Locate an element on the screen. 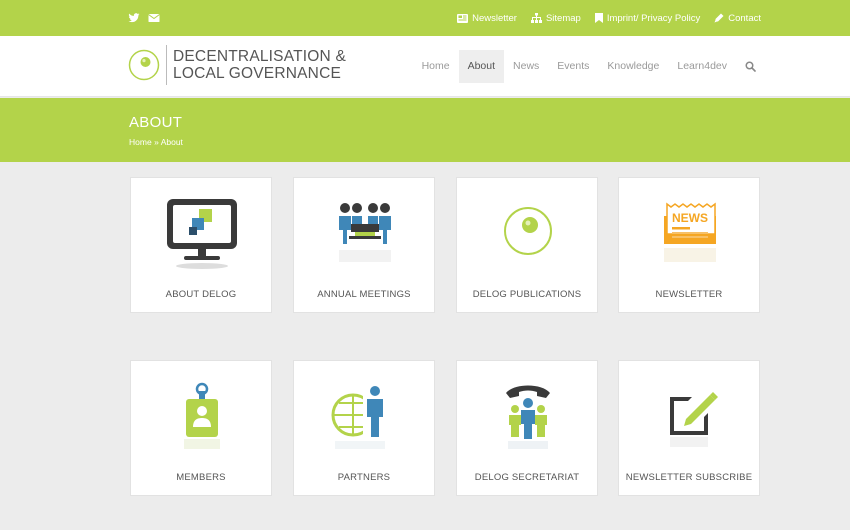  tile-label: NEWSLETTER is located at coordinates (689, 294).